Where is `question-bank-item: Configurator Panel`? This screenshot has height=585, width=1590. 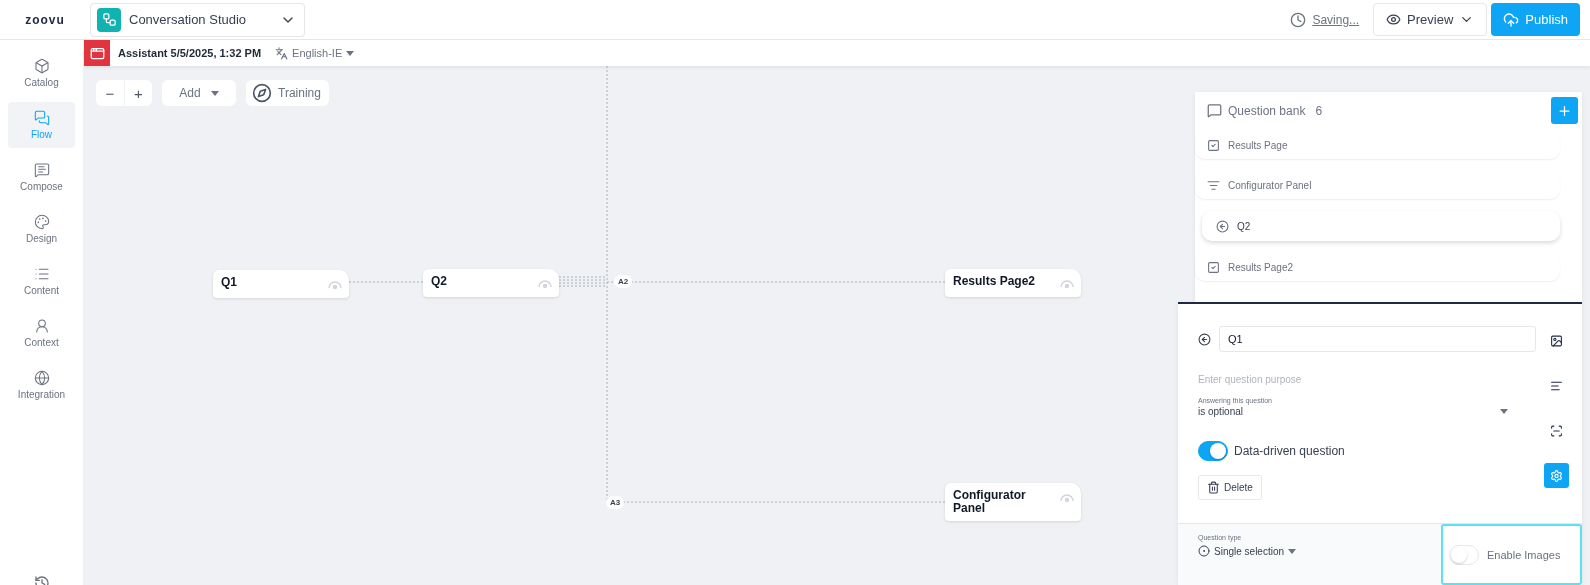 question-bank-item: Configurator Panel is located at coordinates (1377, 185).